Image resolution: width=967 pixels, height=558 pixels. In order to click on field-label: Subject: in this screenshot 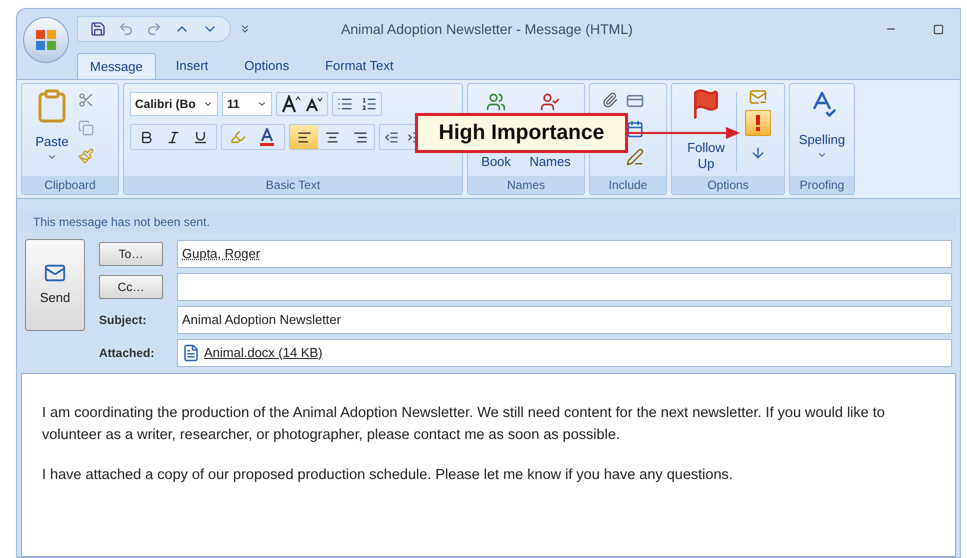, I will do `click(122, 320)`.